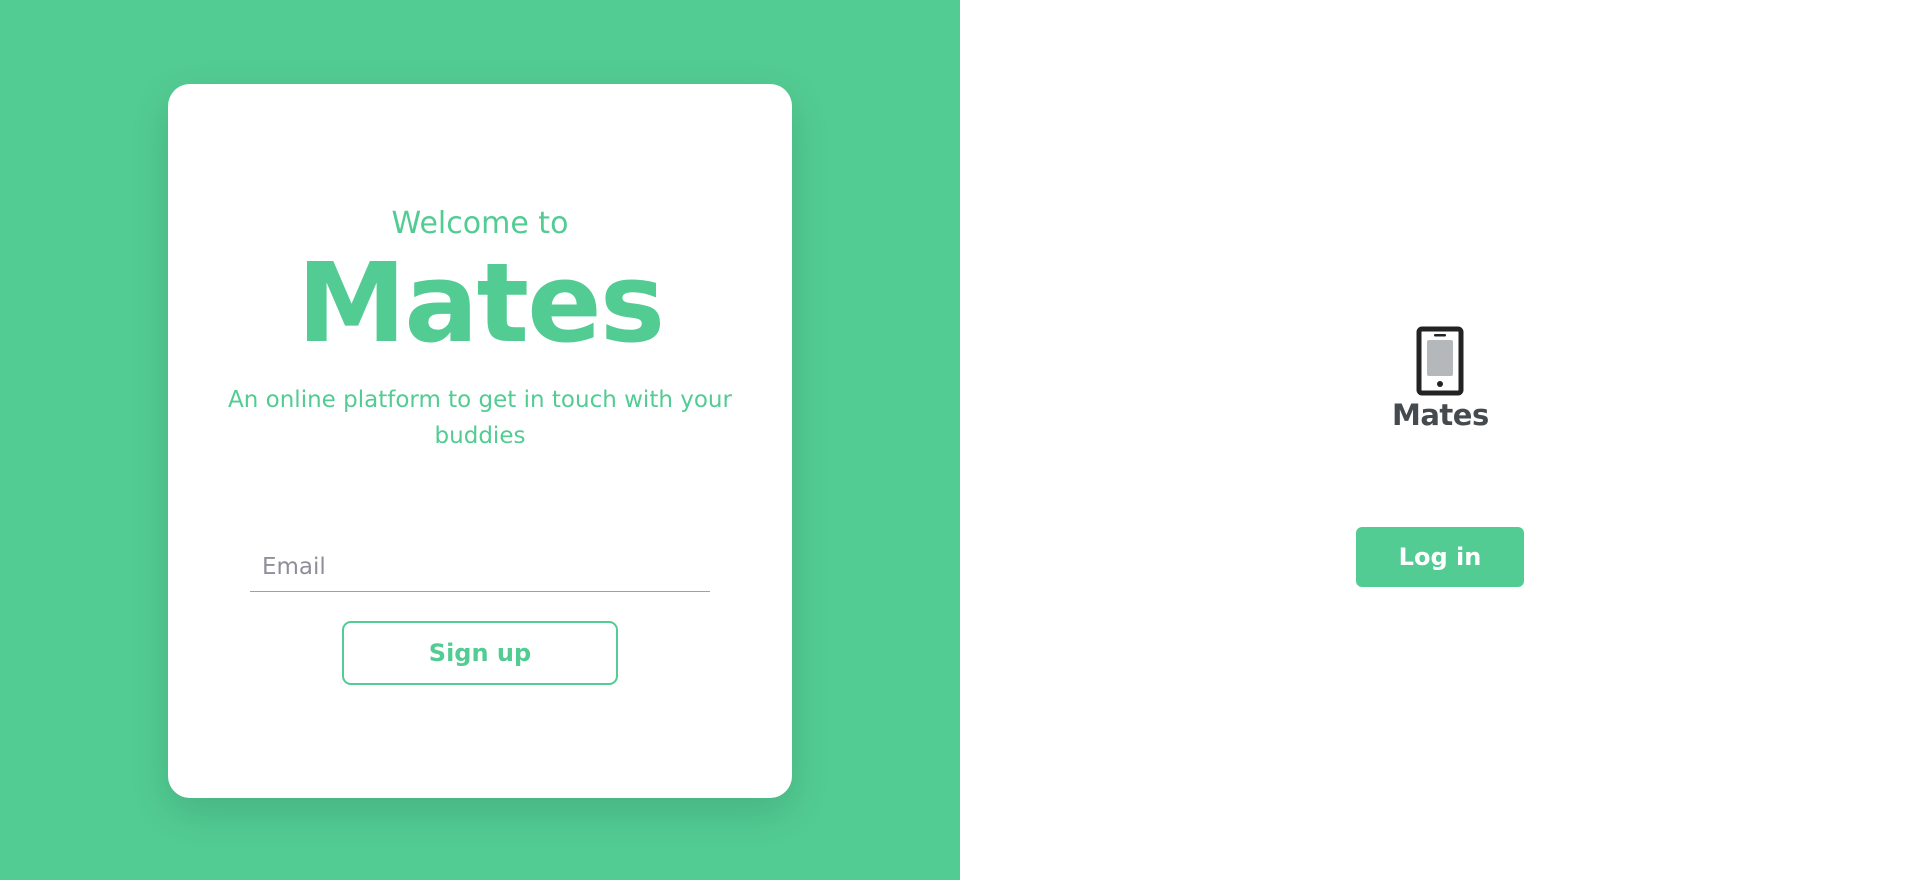  What do you see at coordinates (480, 303) in the screenshot?
I see `app-title: Mates` at bounding box center [480, 303].